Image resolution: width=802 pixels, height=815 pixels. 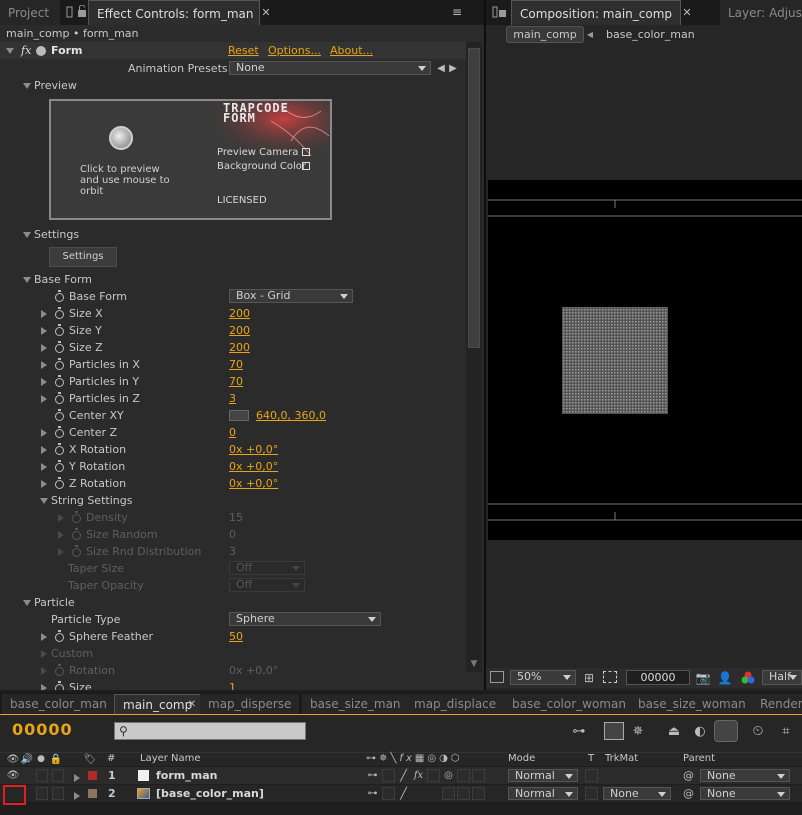 I want to click on adjustment-switch, so click(x=463, y=775).